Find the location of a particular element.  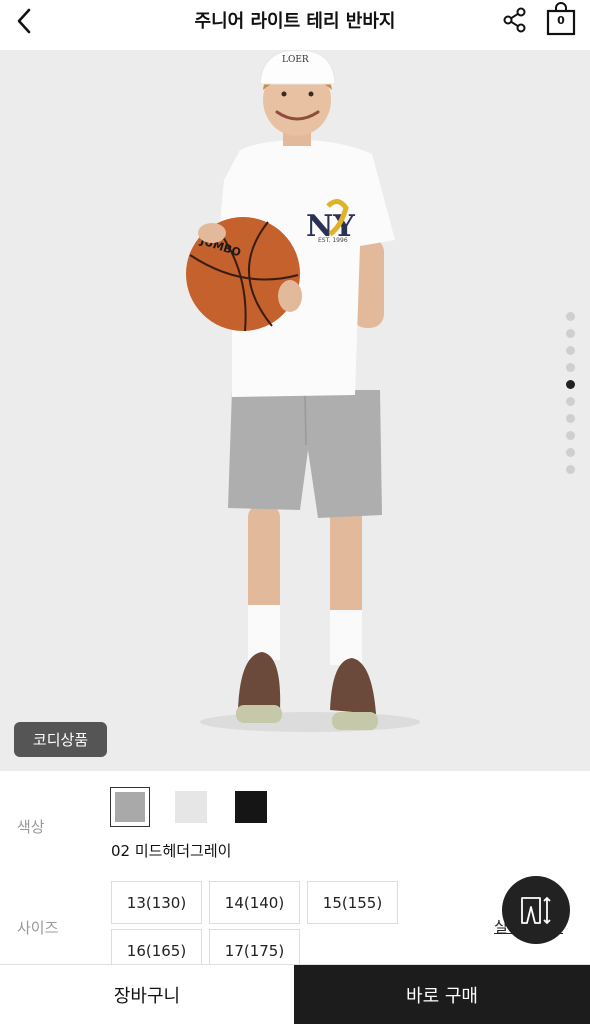

size-measure-button is located at coordinates (536, 910).